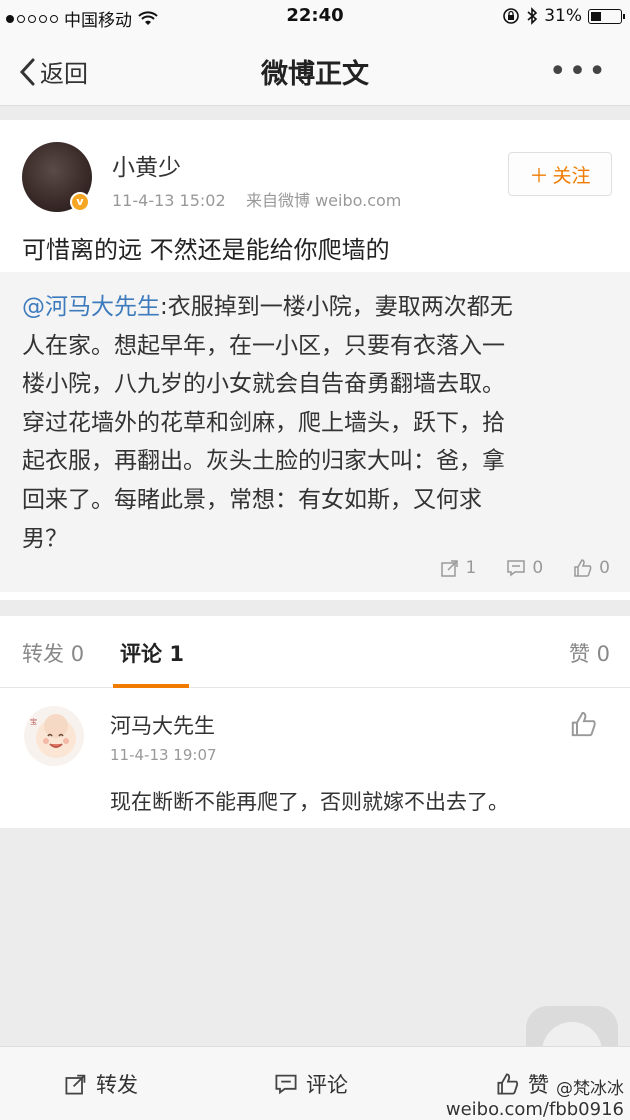 The image size is (630, 1120). Describe the element at coordinates (579, 654) in the screenshot. I see `tab-likes-label: 赞` at that location.